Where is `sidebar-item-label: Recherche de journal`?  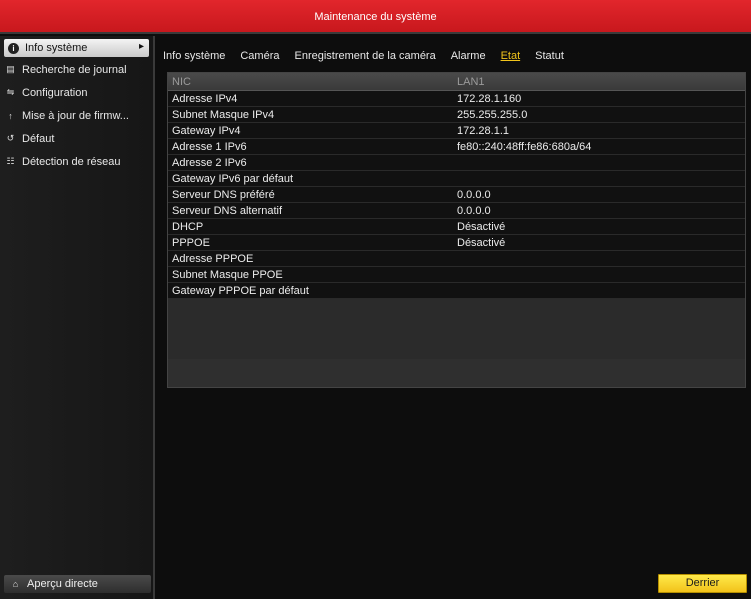
sidebar-item-label: Recherche de journal is located at coordinates (74, 69).